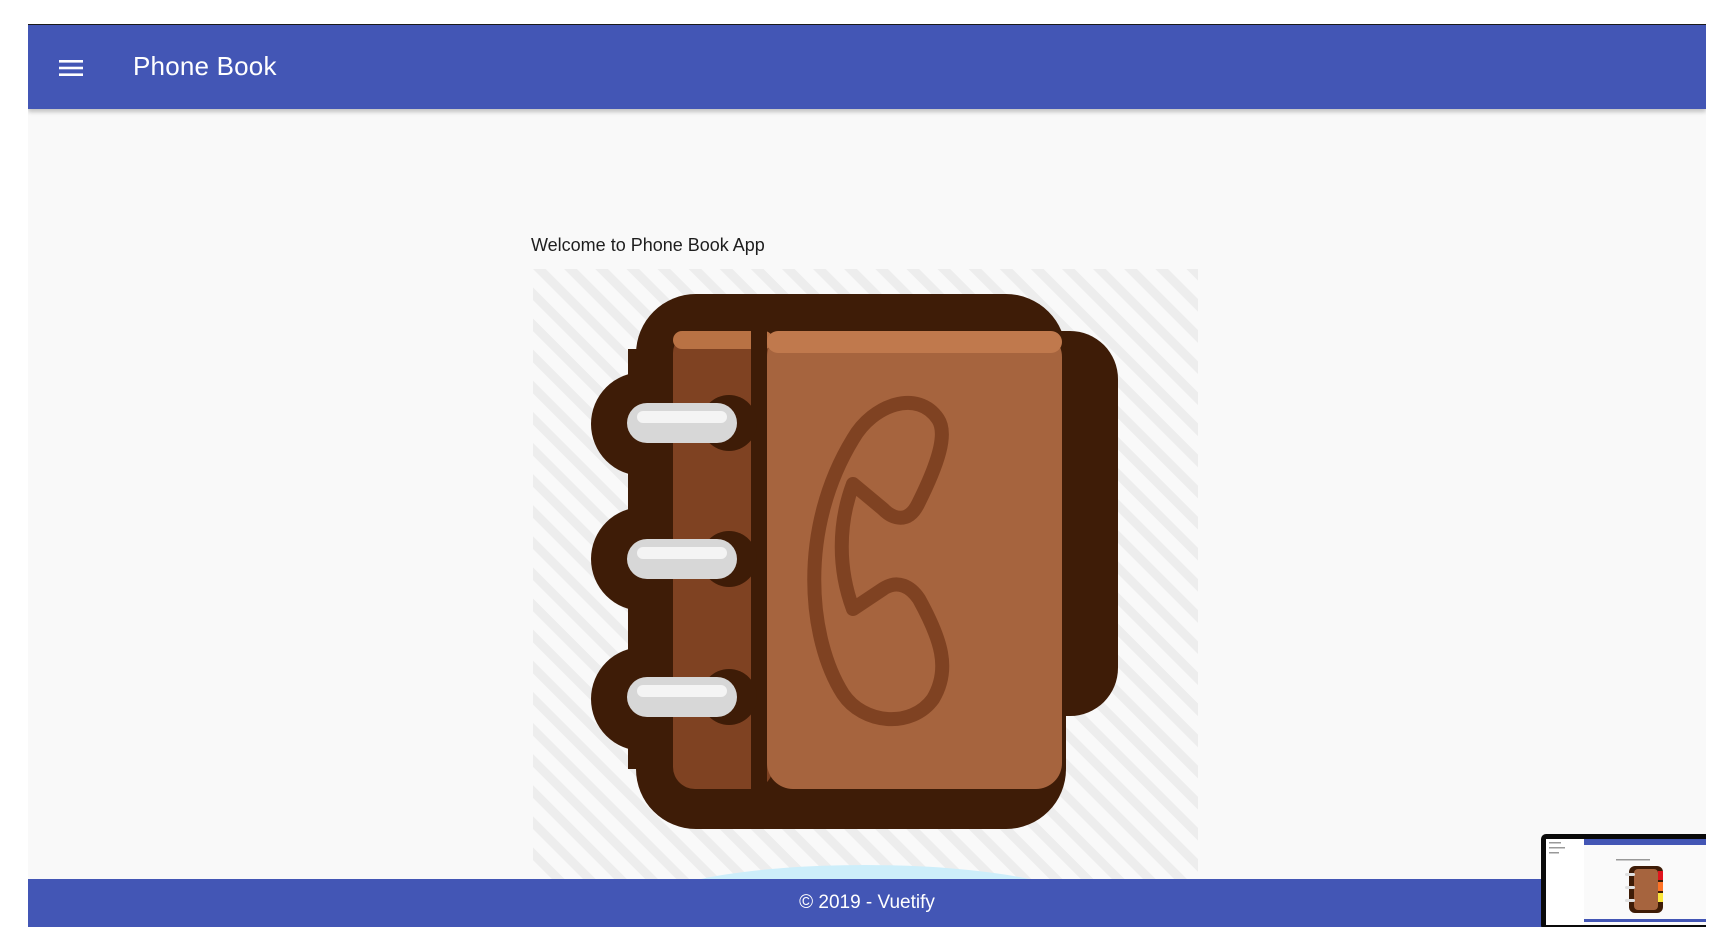 The image size is (1734, 948). I want to click on app-footer: © 2019 - Vuetify, so click(867, 903).